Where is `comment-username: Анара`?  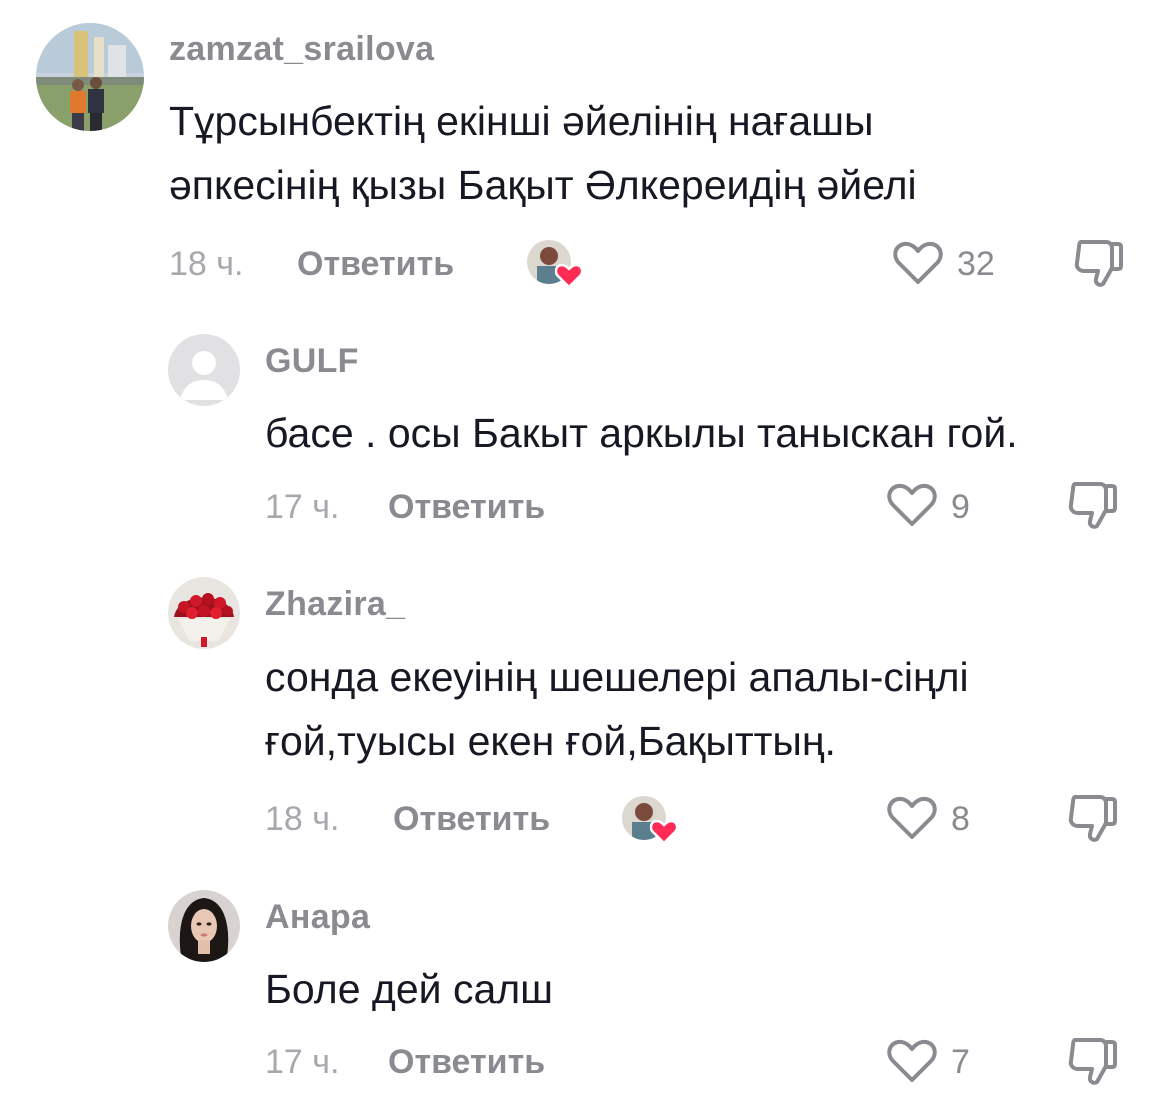 comment-username: Анара is located at coordinates (317, 917).